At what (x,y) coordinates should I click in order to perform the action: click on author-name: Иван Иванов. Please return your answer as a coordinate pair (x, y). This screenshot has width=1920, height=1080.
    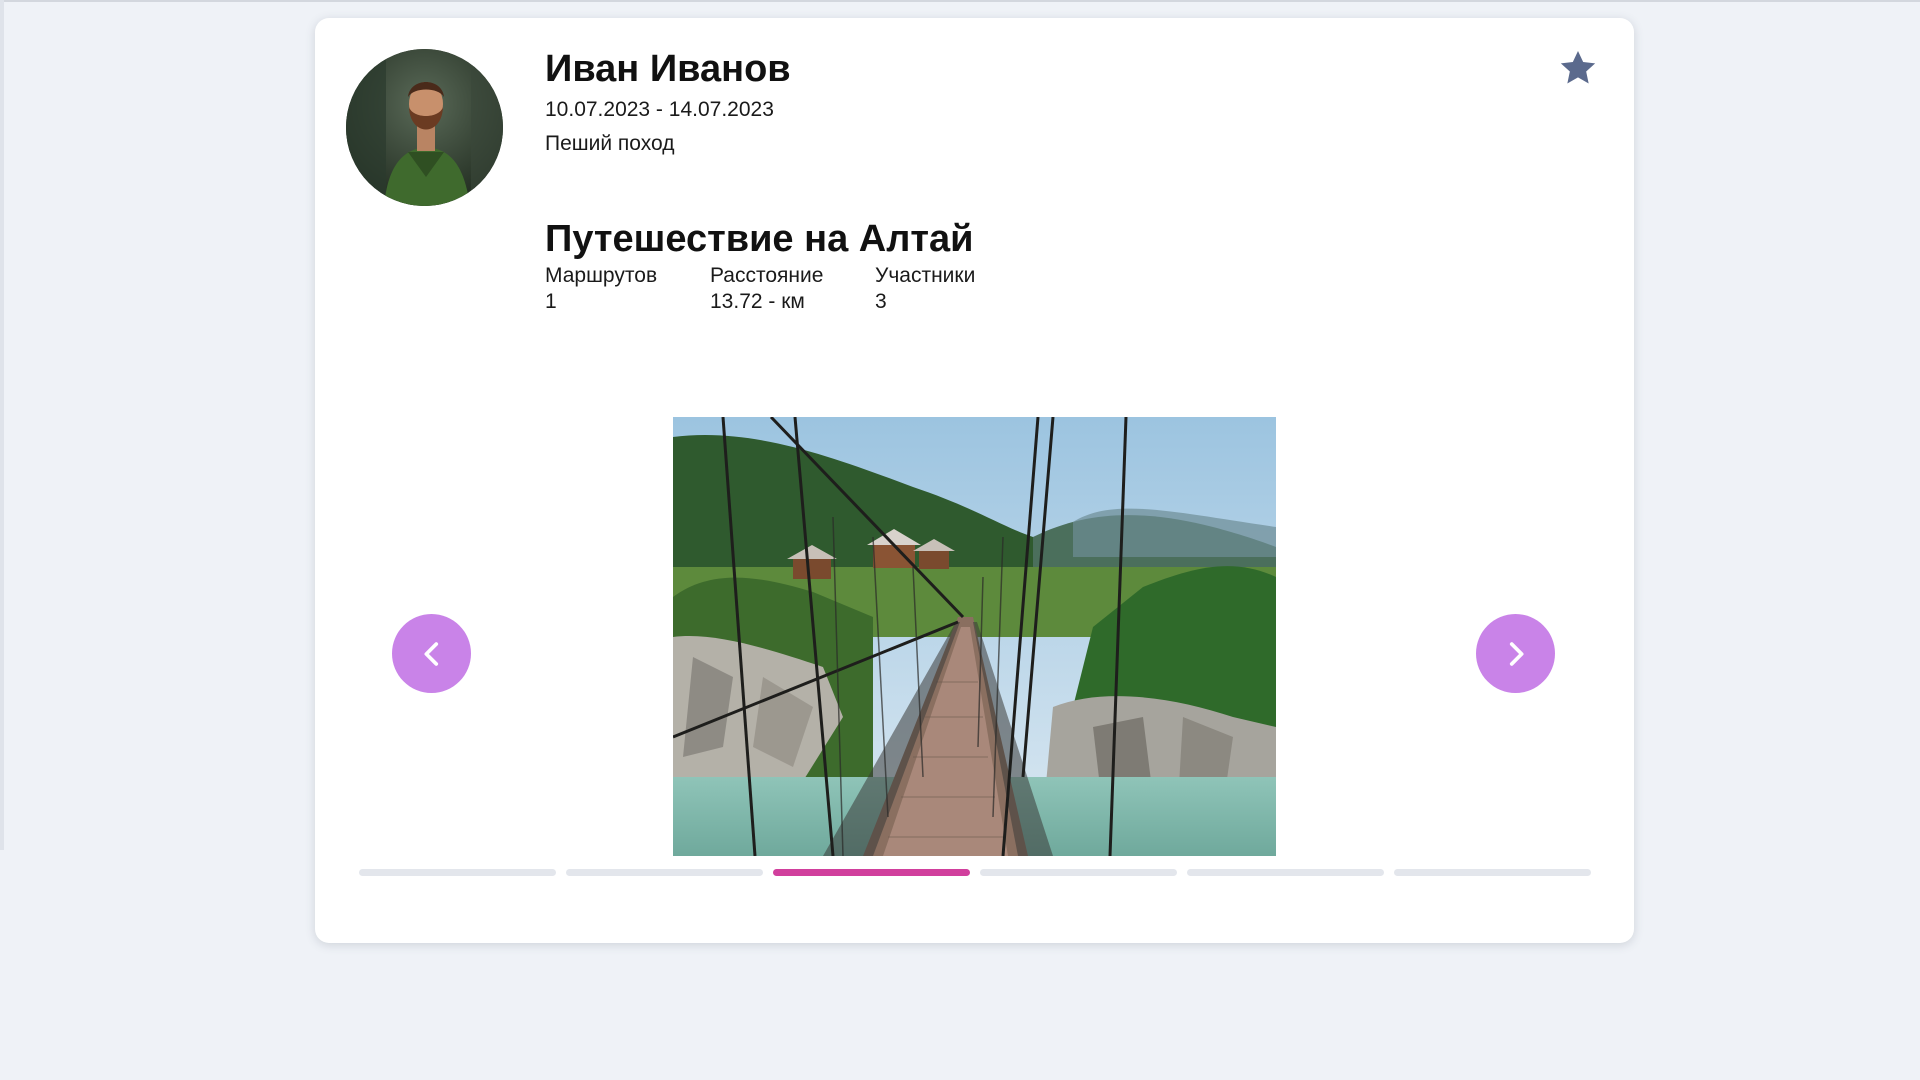
    Looking at the image, I should click on (668, 69).